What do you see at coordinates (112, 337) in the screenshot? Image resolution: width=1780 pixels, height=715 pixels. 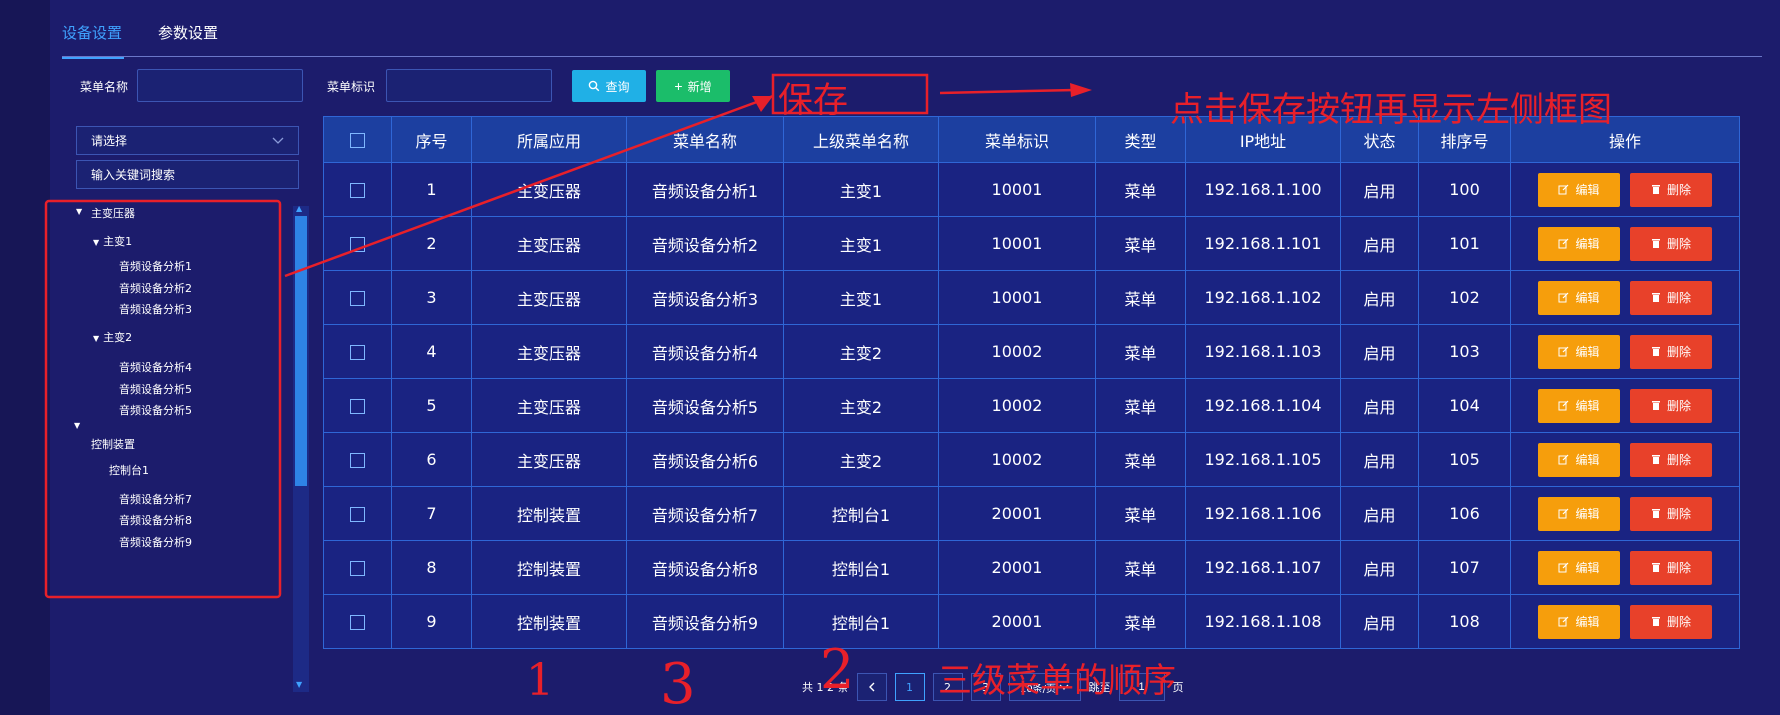 I see `tree-node-transformer-2: ▼ 主变2` at bounding box center [112, 337].